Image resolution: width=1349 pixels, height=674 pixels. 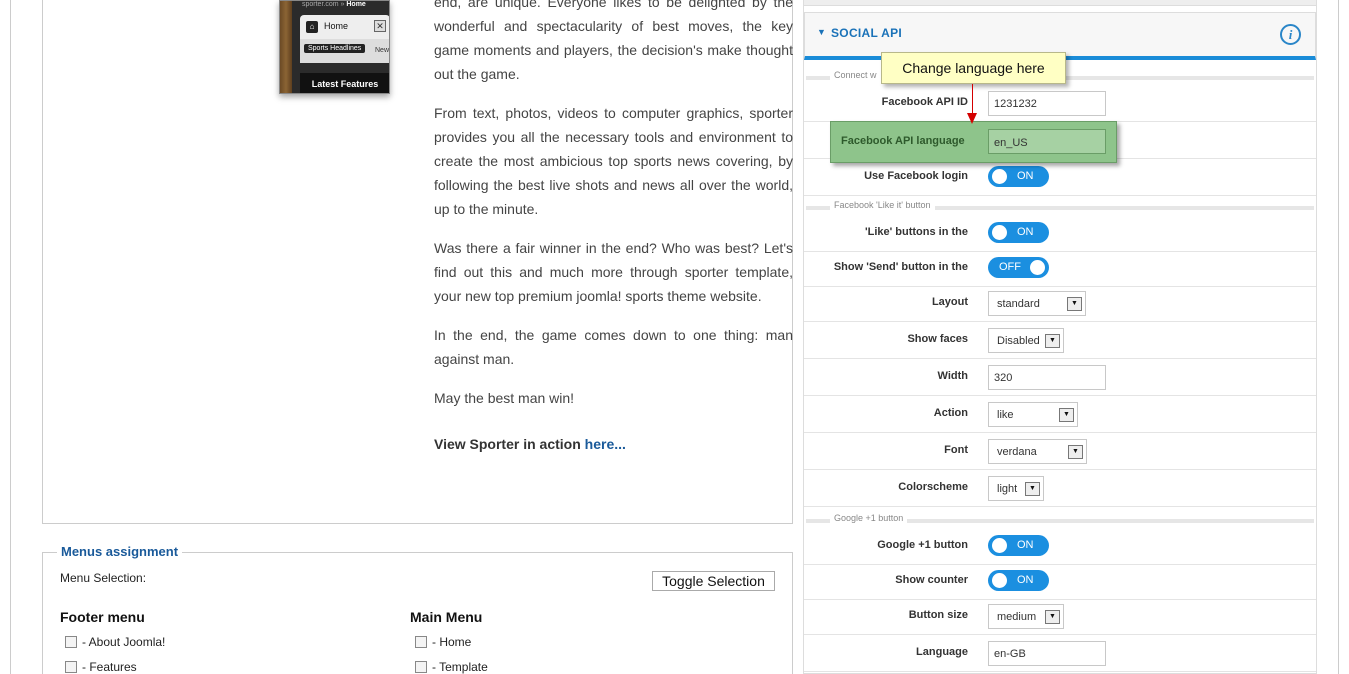 What do you see at coordinates (916, 232) in the screenshot?
I see `like-buttons-label: 'Like' buttons in the` at bounding box center [916, 232].